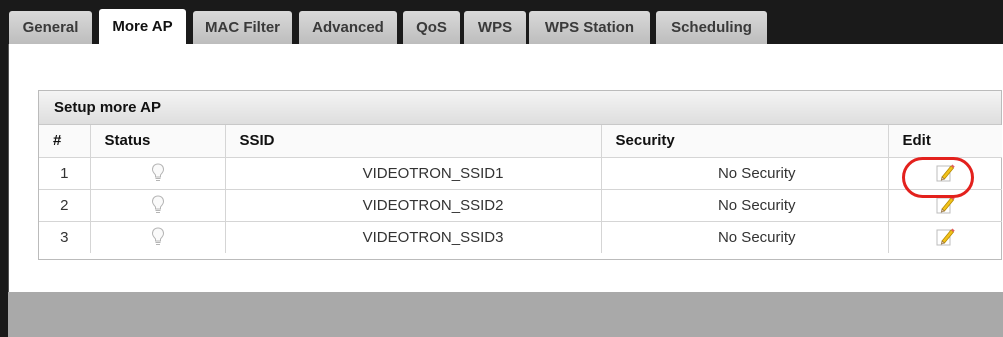  I want to click on tab-more-ap: More AP, so click(142, 26).